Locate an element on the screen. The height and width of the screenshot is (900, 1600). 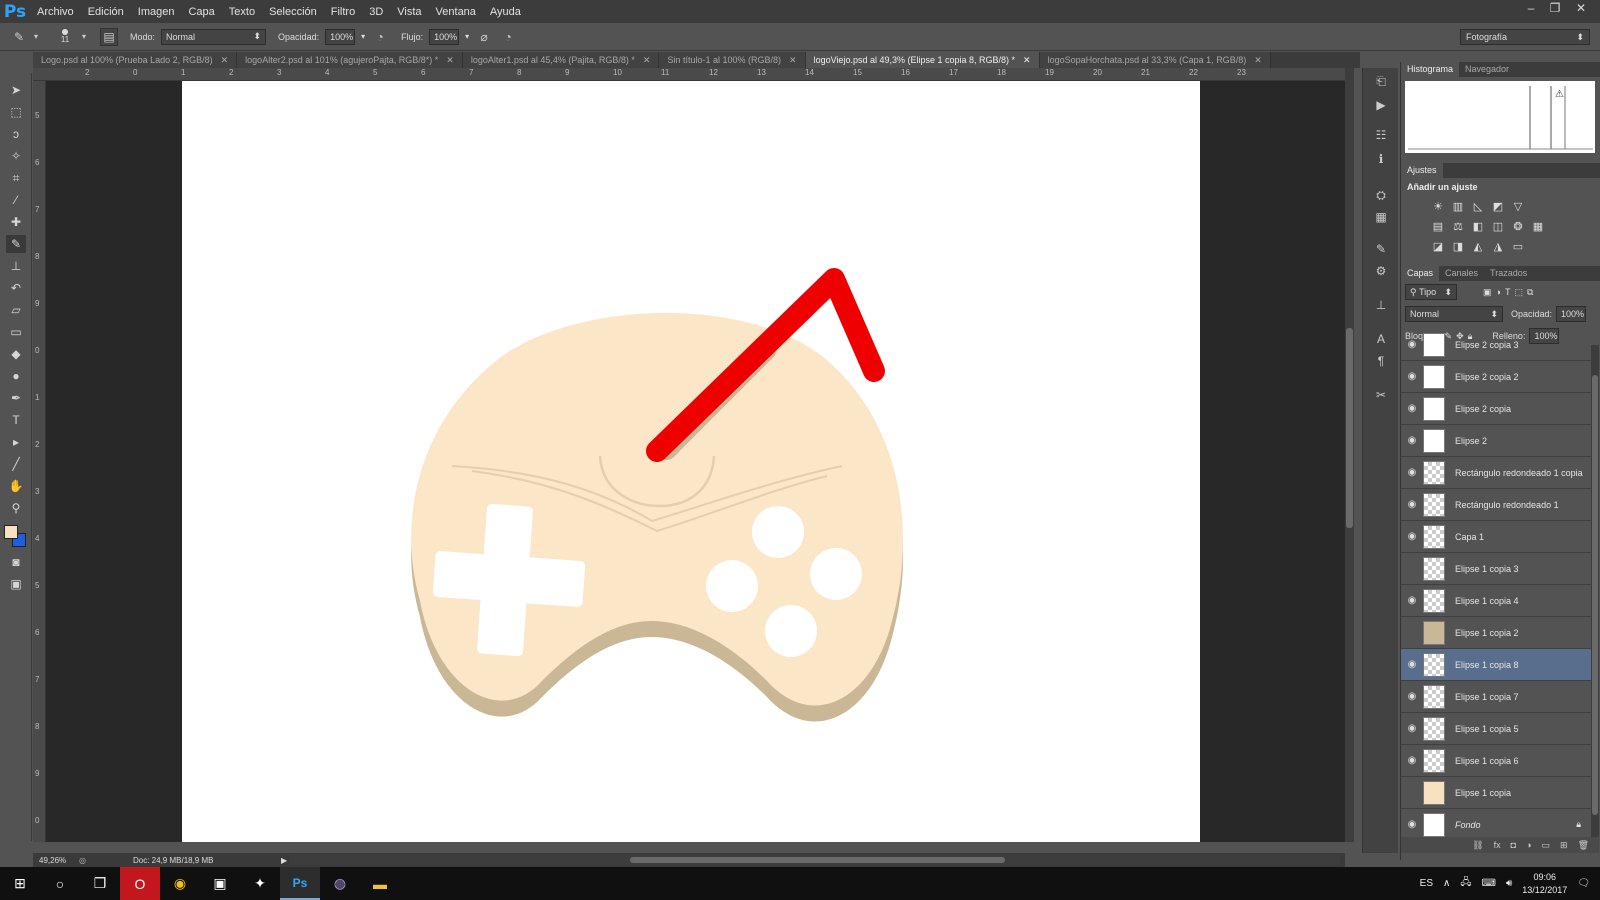
play-arrow-icon: ▶ is located at coordinates (284, 860).